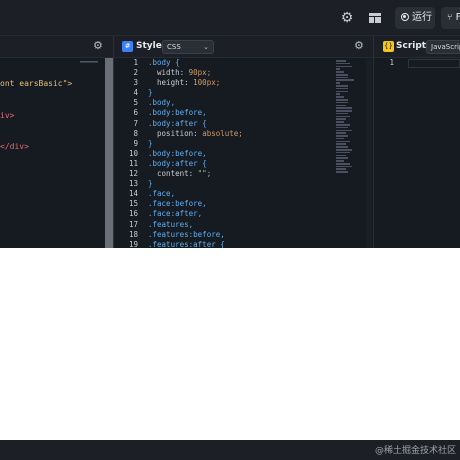 Image resolution: width=460 pixels, height=460 pixels. I want to click on code-line: .body:before,, so click(177, 113).